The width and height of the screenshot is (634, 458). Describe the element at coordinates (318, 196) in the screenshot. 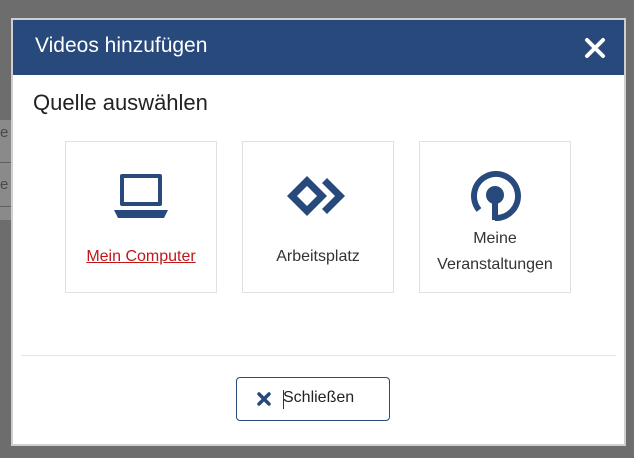

I see `arbeitsplatz-icon` at that location.